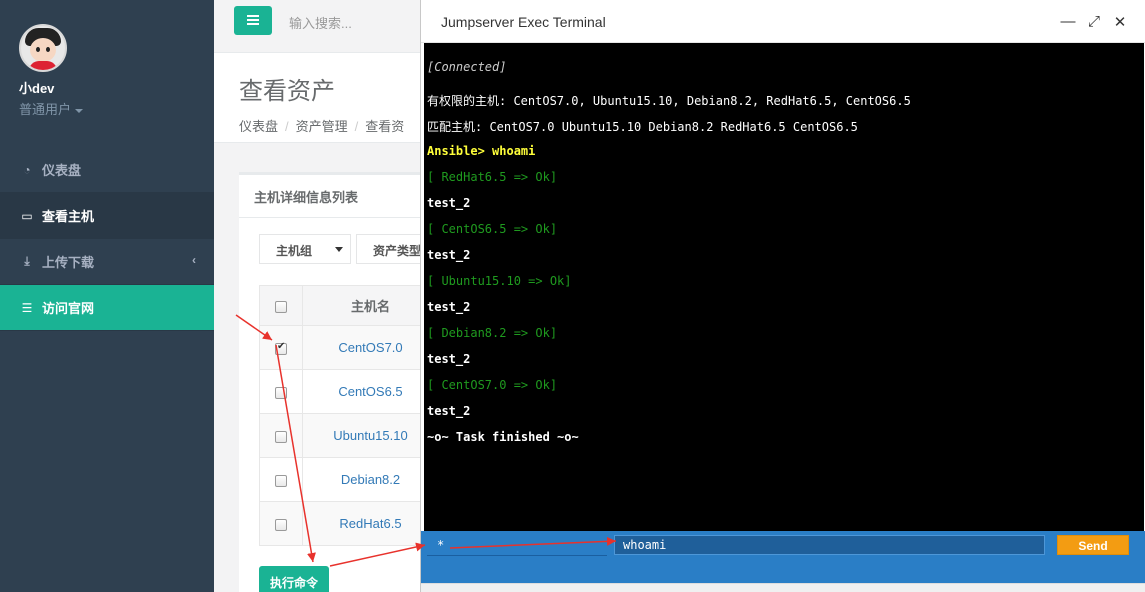 This screenshot has width=1145, height=592. Describe the element at coordinates (45, 109) in the screenshot. I see `user-role: 普通用户` at that location.